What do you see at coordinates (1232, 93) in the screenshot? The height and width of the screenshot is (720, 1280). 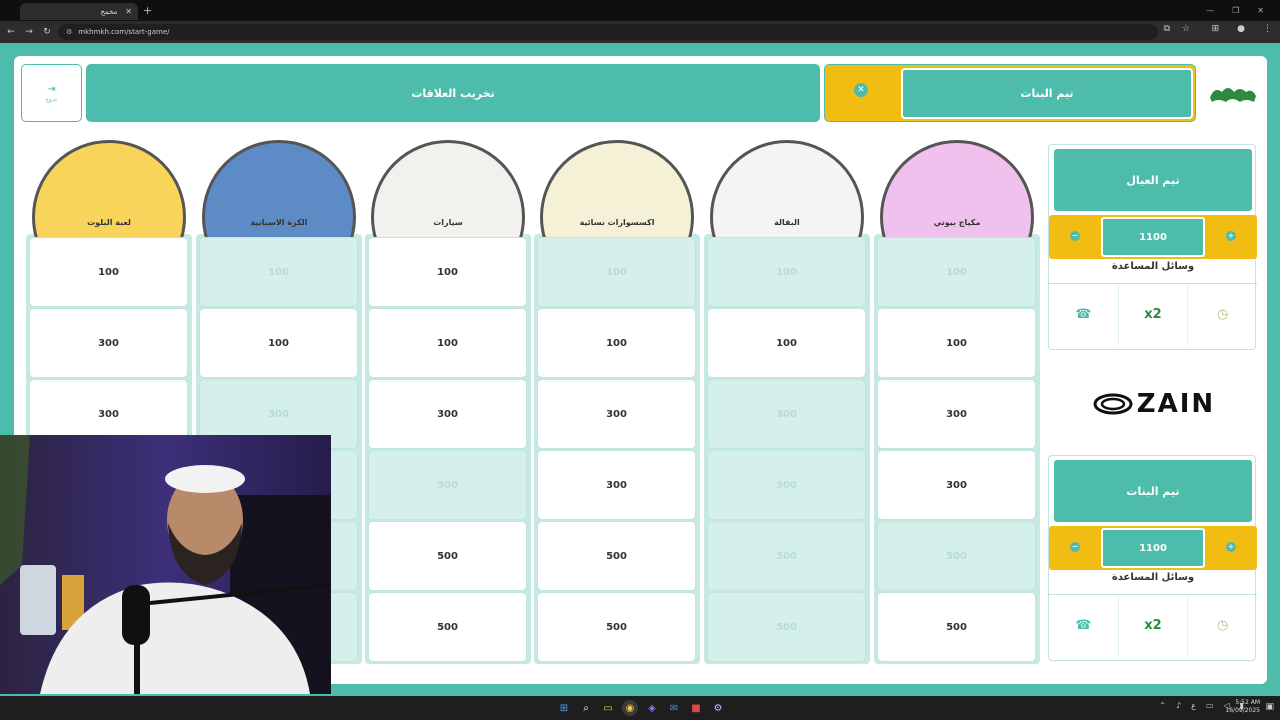 I see `mkhmkh-logo` at bounding box center [1232, 93].